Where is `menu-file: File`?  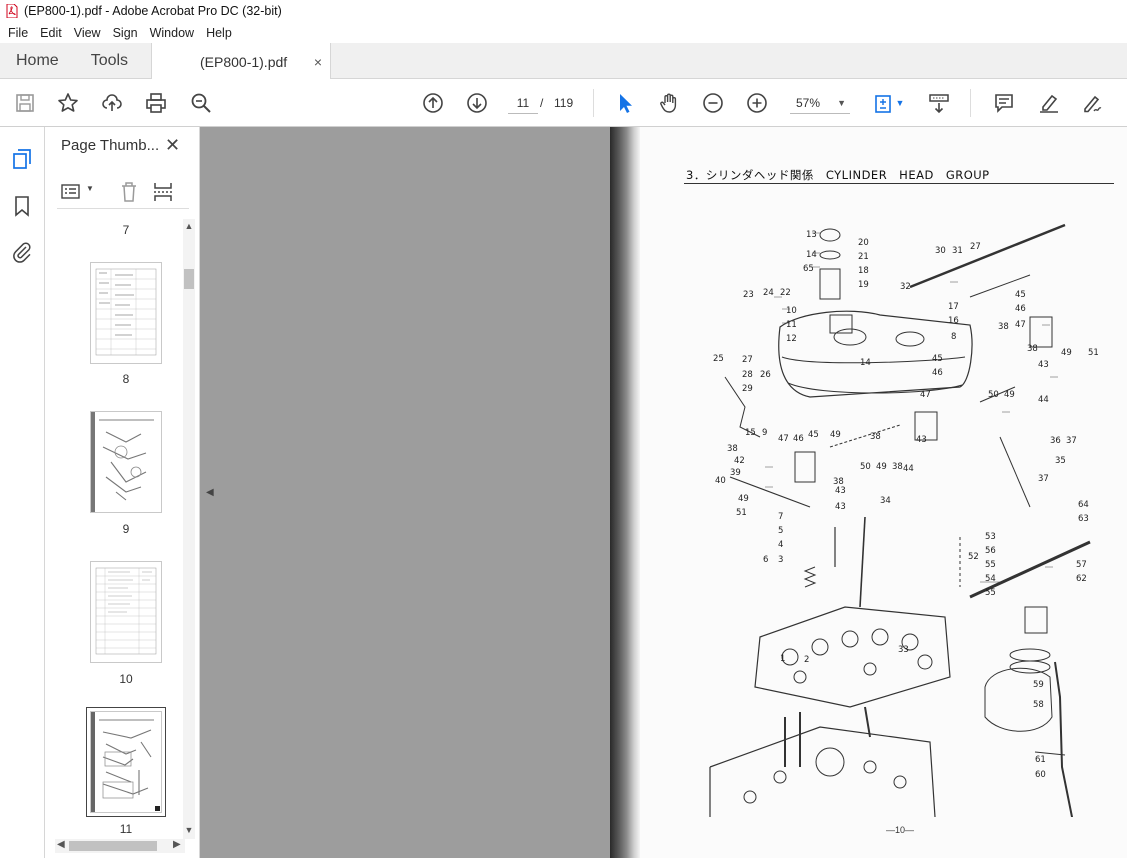 menu-file: File is located at coordinates (18, 33).